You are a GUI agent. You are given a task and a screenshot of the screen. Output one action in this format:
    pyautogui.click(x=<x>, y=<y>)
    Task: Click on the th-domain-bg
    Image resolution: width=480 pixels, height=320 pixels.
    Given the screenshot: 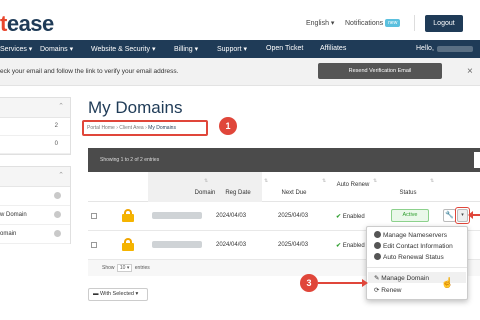 What is the action you would take?
    pyautogui.click(x=205, y=187)
    